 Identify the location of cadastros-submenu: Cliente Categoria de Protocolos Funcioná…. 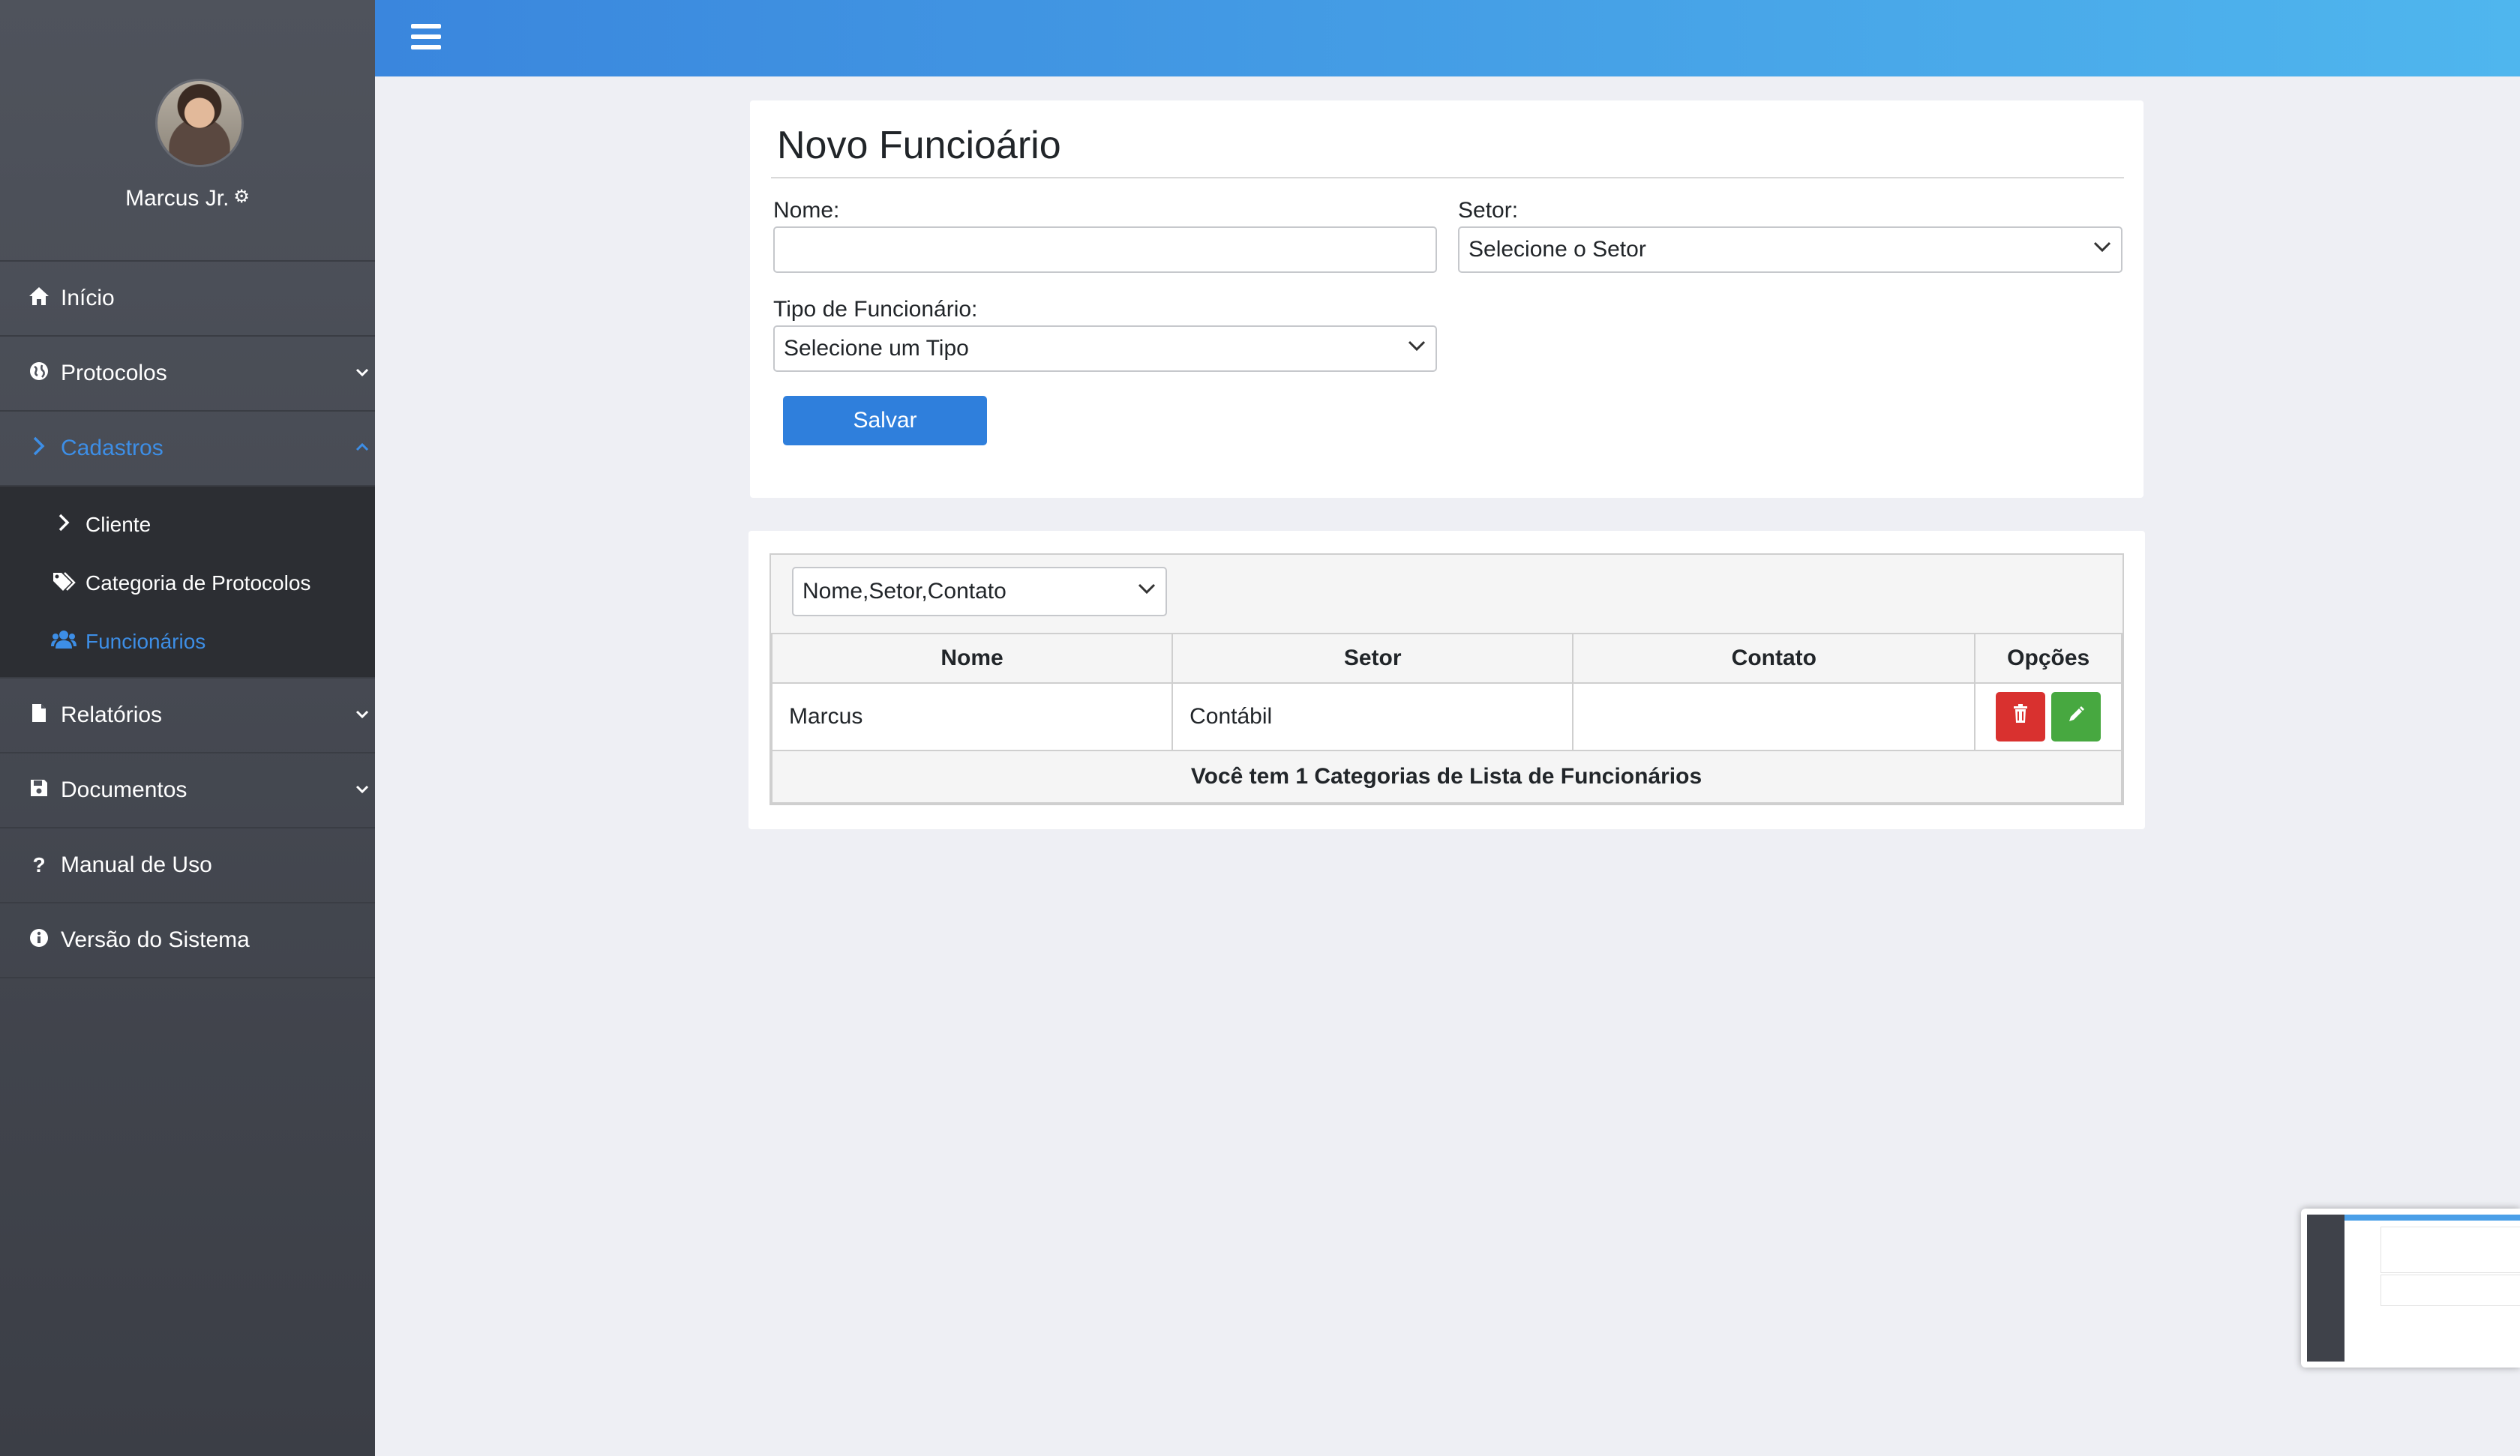
(187, 583).